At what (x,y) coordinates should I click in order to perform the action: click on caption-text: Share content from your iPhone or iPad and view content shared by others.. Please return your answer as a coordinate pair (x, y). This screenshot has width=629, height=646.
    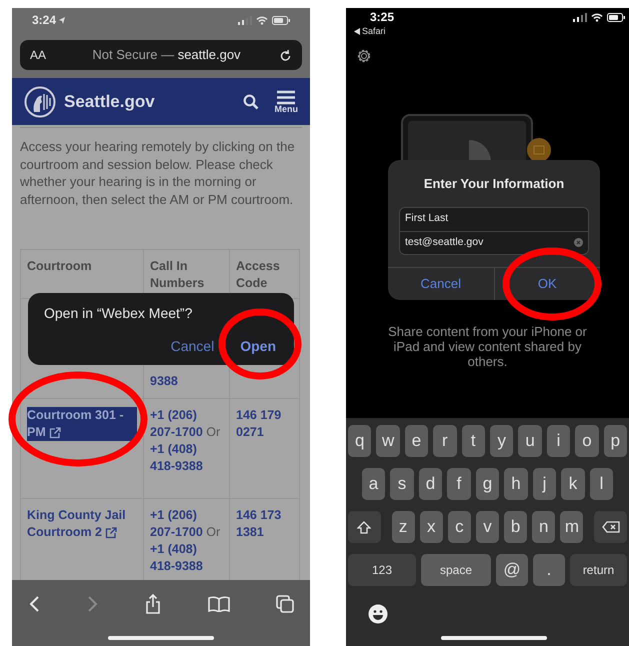
    Looking at the image, I should click on (487, 346).